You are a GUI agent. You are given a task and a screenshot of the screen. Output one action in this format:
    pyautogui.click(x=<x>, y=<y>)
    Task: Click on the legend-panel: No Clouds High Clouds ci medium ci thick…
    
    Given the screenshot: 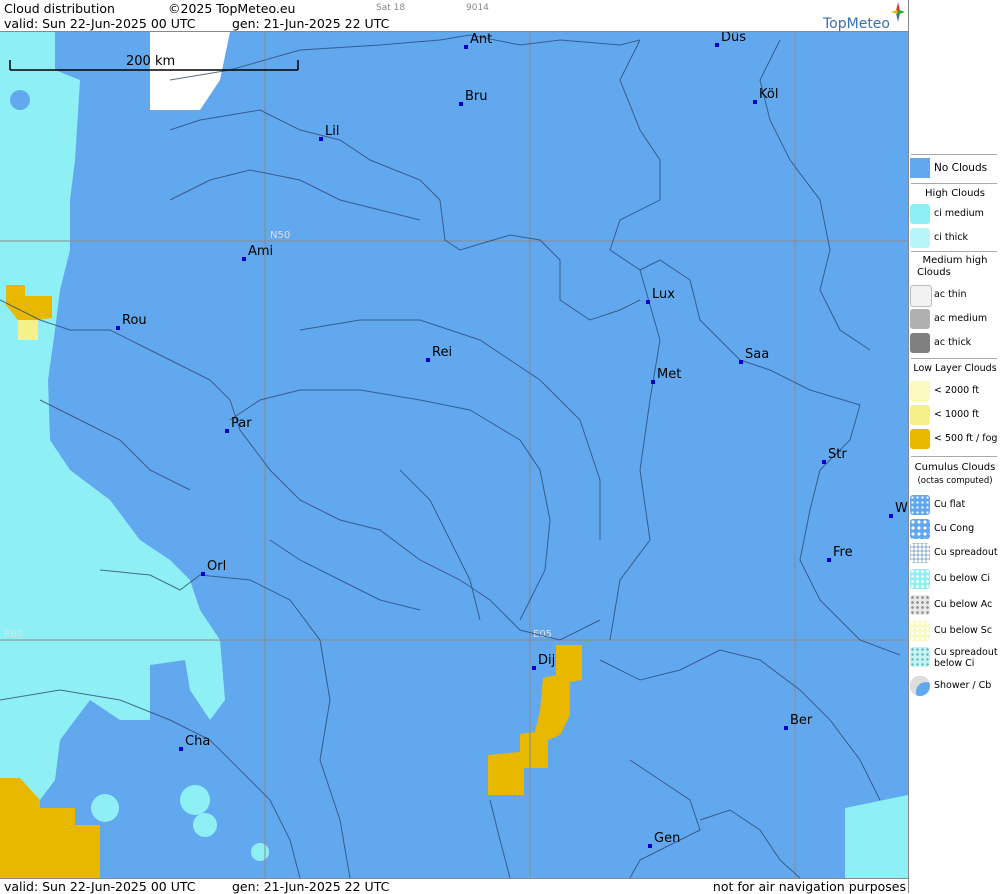 What is the action you would take?
    pyautogui.click(x=954, y=446)
    